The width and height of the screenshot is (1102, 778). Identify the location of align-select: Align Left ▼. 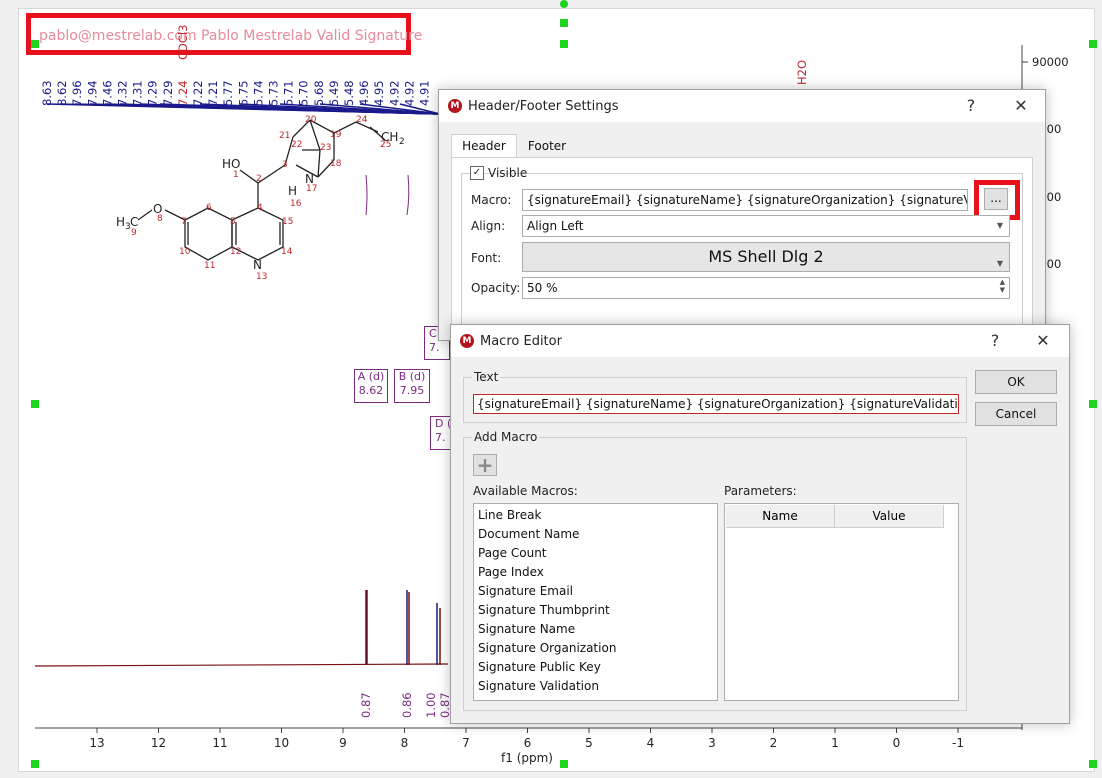
(766, 226).